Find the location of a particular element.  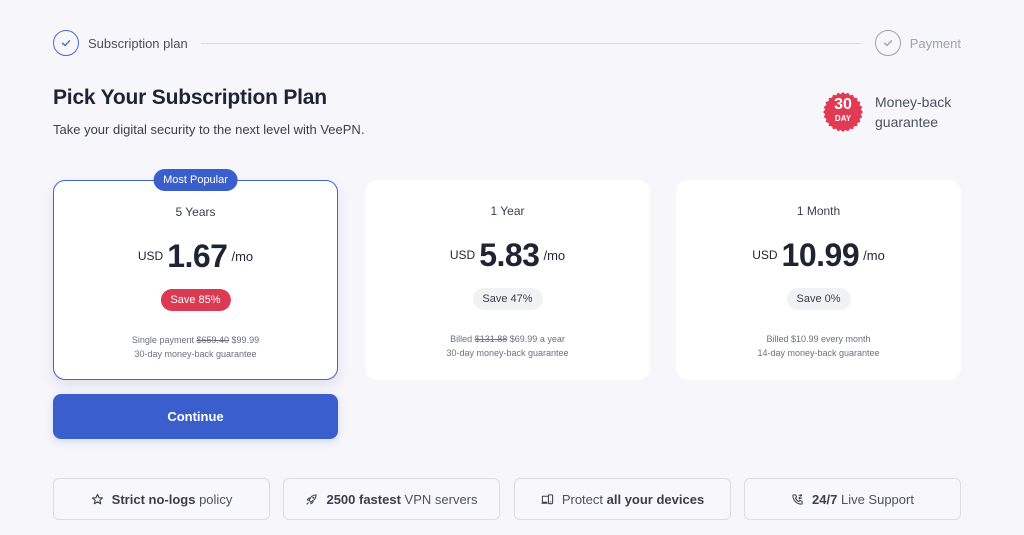

billing-old-price: $131.88 is located at coordinates (491, 339).